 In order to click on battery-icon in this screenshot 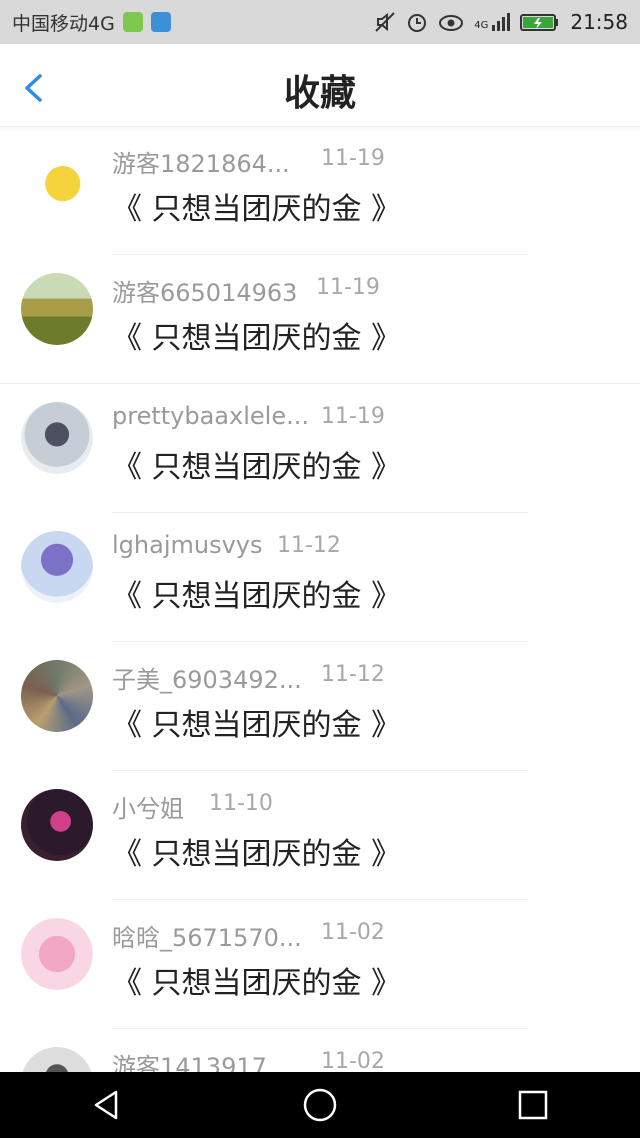, I will do `click(539, 22)`.